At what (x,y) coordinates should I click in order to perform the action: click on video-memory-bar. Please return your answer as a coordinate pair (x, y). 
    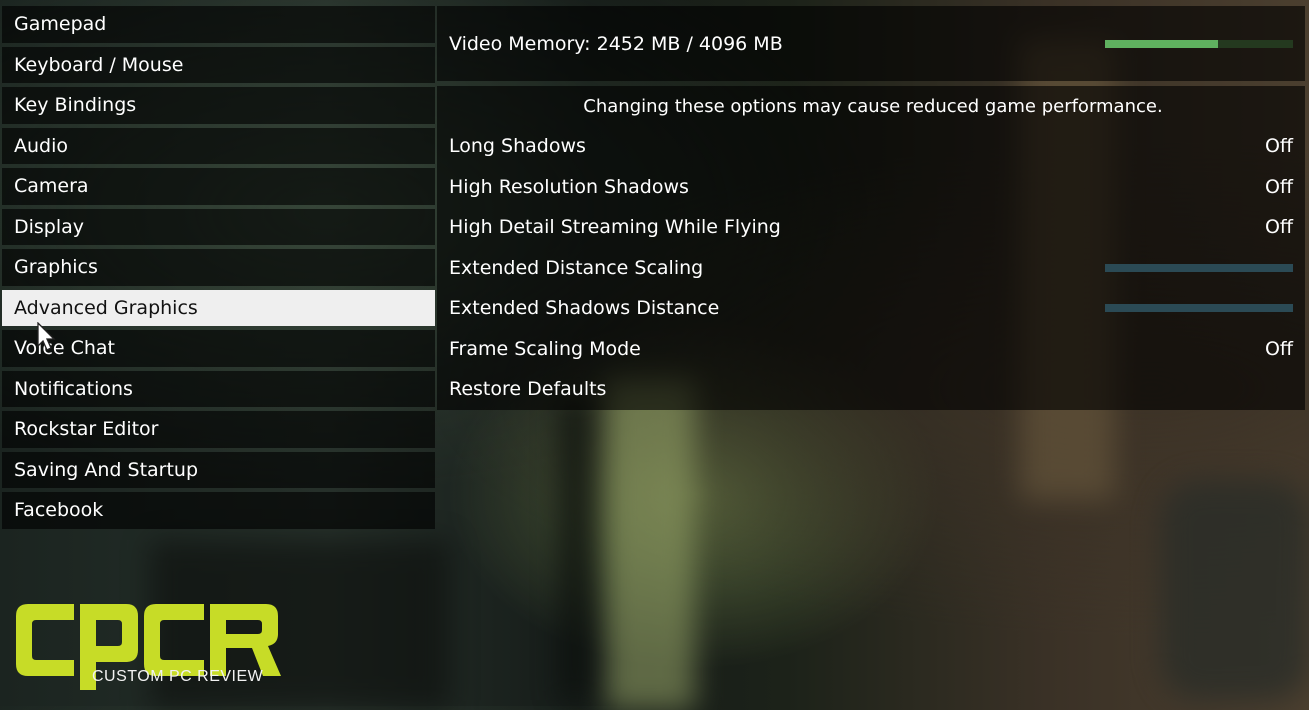
    Looking at the image, I should click on (1199, 43).